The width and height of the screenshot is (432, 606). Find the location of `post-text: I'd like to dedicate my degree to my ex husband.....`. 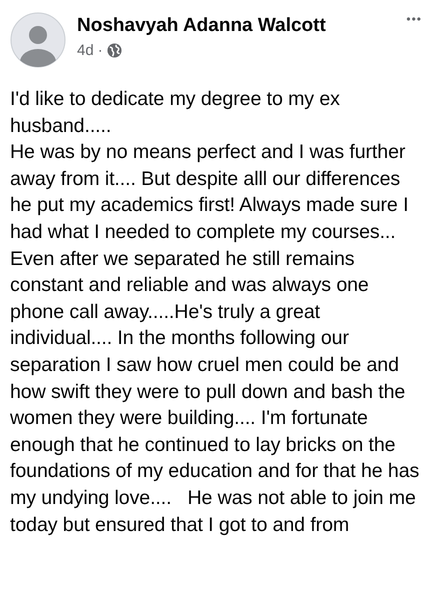

post-text: I'd like to dedicate my degree to my ex husband..... is located at coordinates (175, 113).